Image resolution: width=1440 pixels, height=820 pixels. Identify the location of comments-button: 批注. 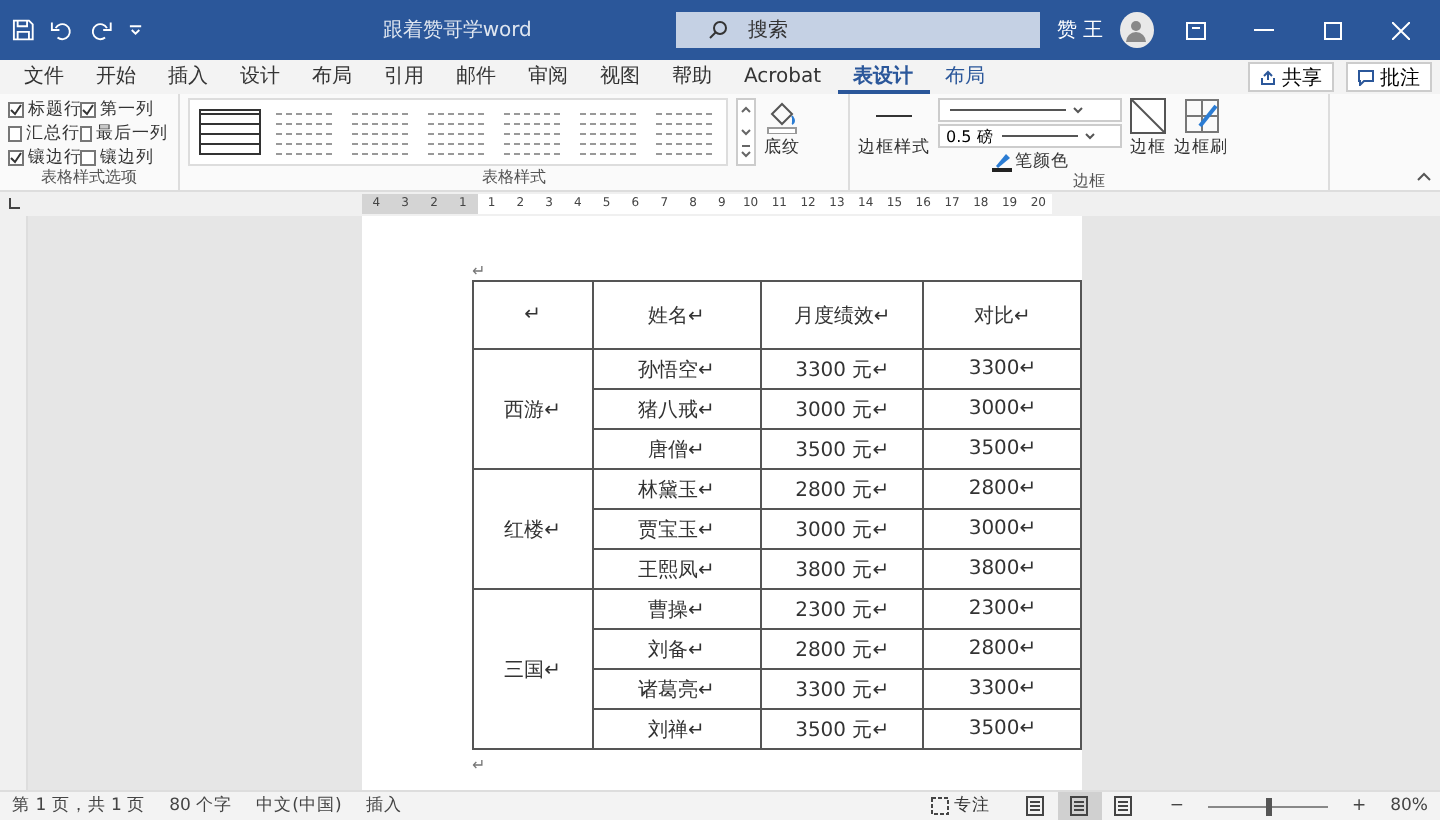
(1389, 77).